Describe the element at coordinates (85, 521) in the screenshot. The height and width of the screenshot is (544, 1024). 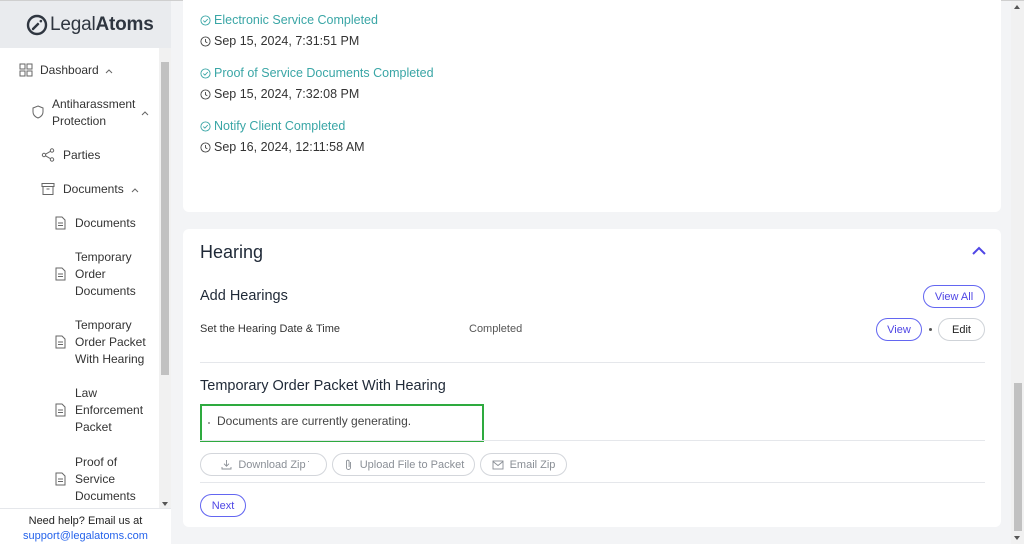
I see `help-text: Need help? Email us at` at that location.